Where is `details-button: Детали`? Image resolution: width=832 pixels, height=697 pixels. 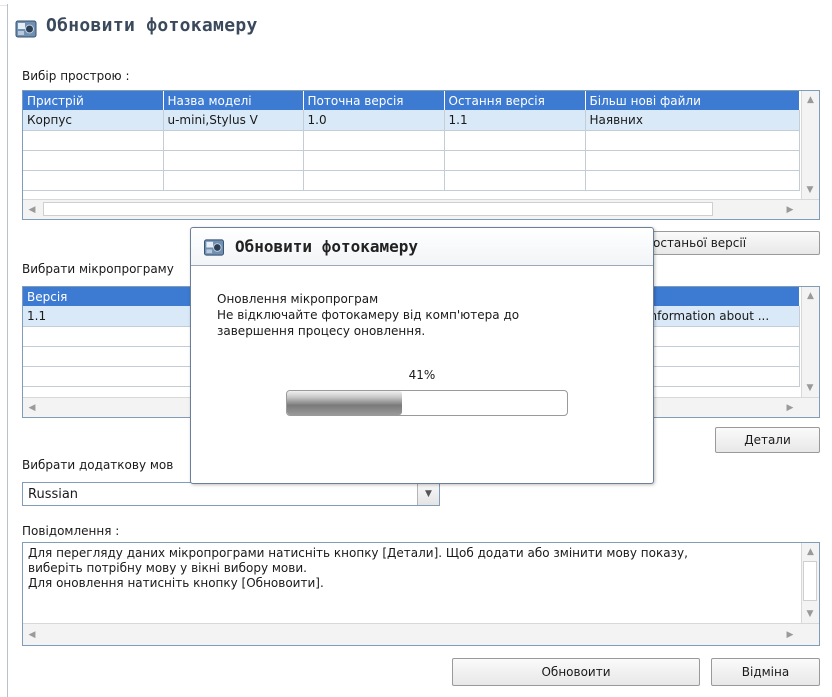
details-button: Детали is located at coordinates (767, 440).